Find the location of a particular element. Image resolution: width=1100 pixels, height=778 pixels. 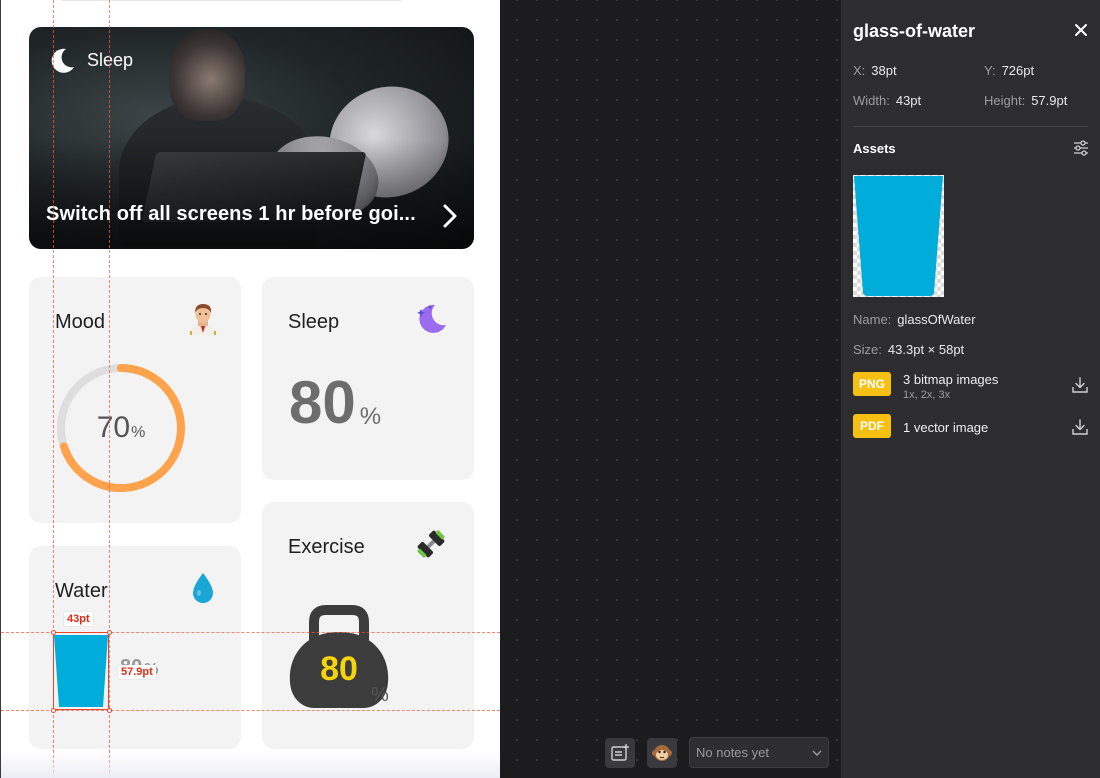

prop-width-value: 43pt is located at coordinates (908, 100).